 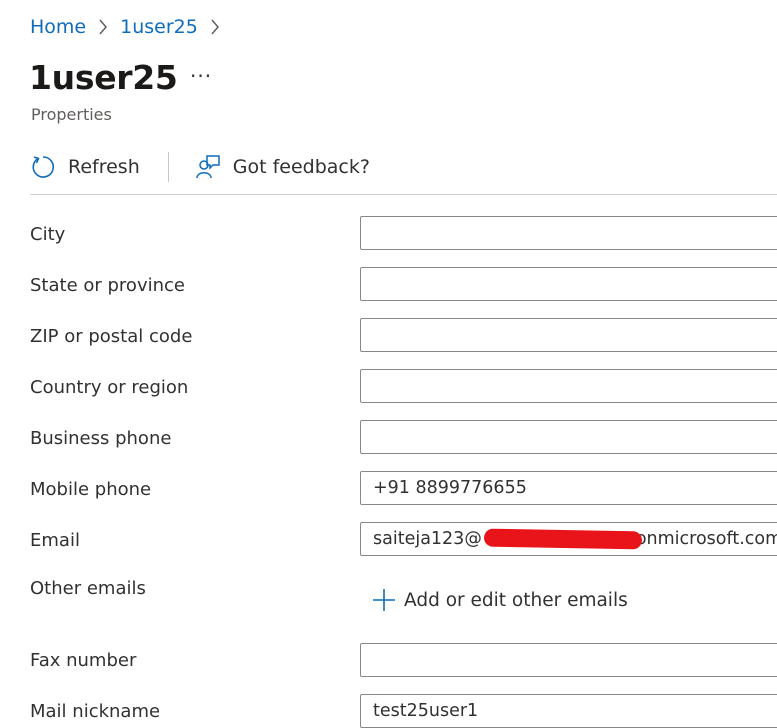 I want to click on toolbar-divider-line, so click(x=403, y=194).